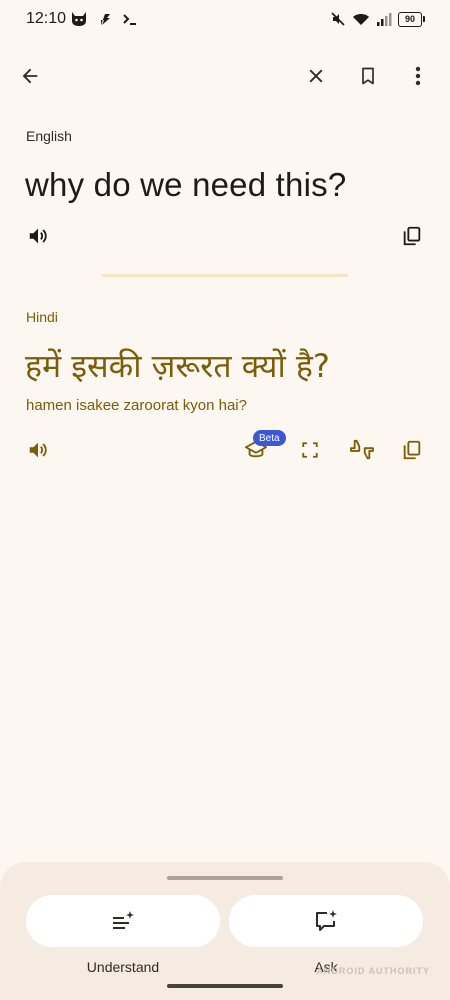  I want to click on status-notification-icons, so click(104, 19).